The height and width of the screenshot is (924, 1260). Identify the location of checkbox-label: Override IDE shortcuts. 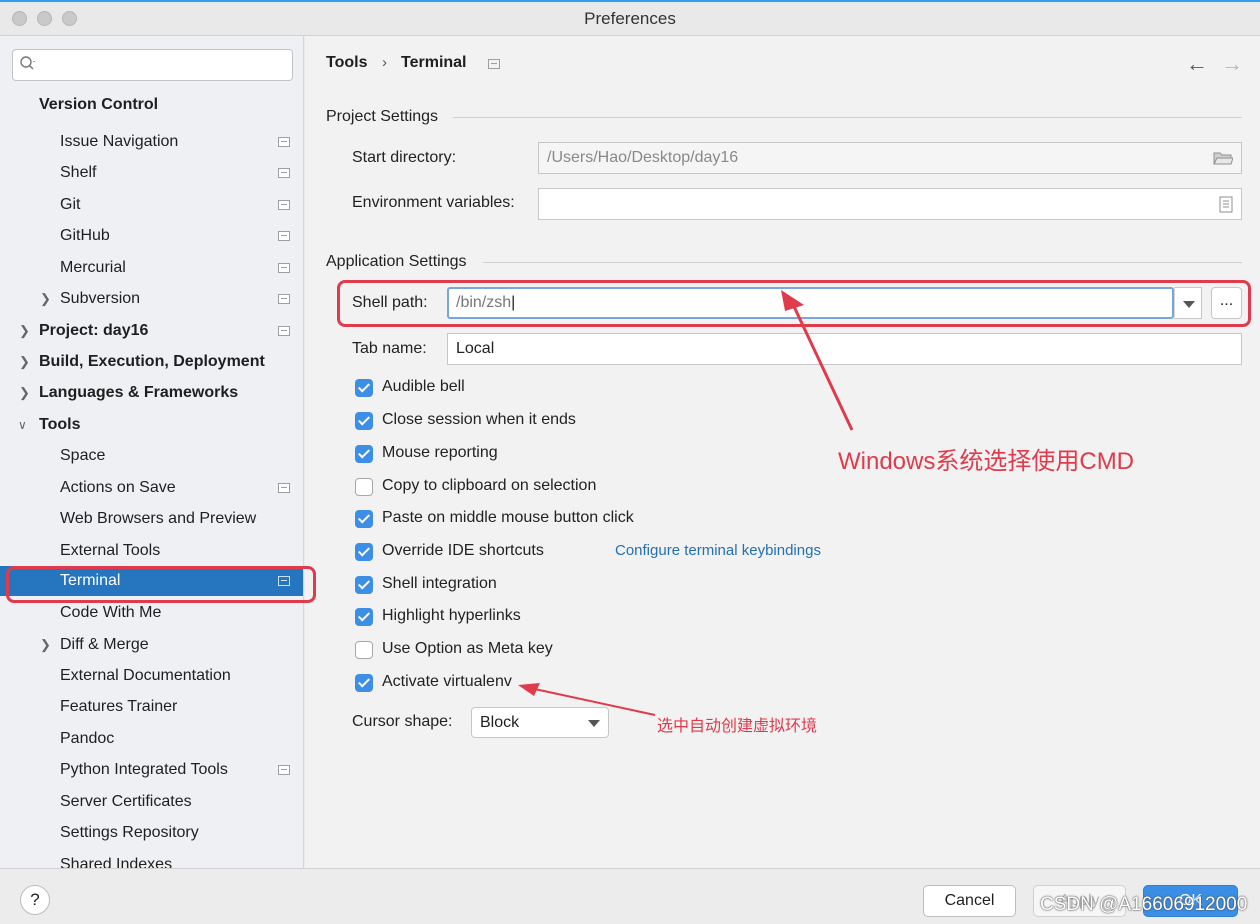
(463, 550).